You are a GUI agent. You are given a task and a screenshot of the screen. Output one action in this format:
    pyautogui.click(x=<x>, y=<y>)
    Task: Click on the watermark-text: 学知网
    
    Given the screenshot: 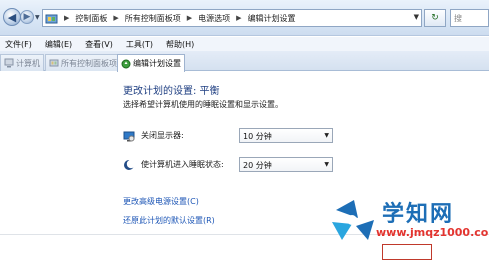 What is the action you would take?
    pyautogui.click(x=418, y=214)
    